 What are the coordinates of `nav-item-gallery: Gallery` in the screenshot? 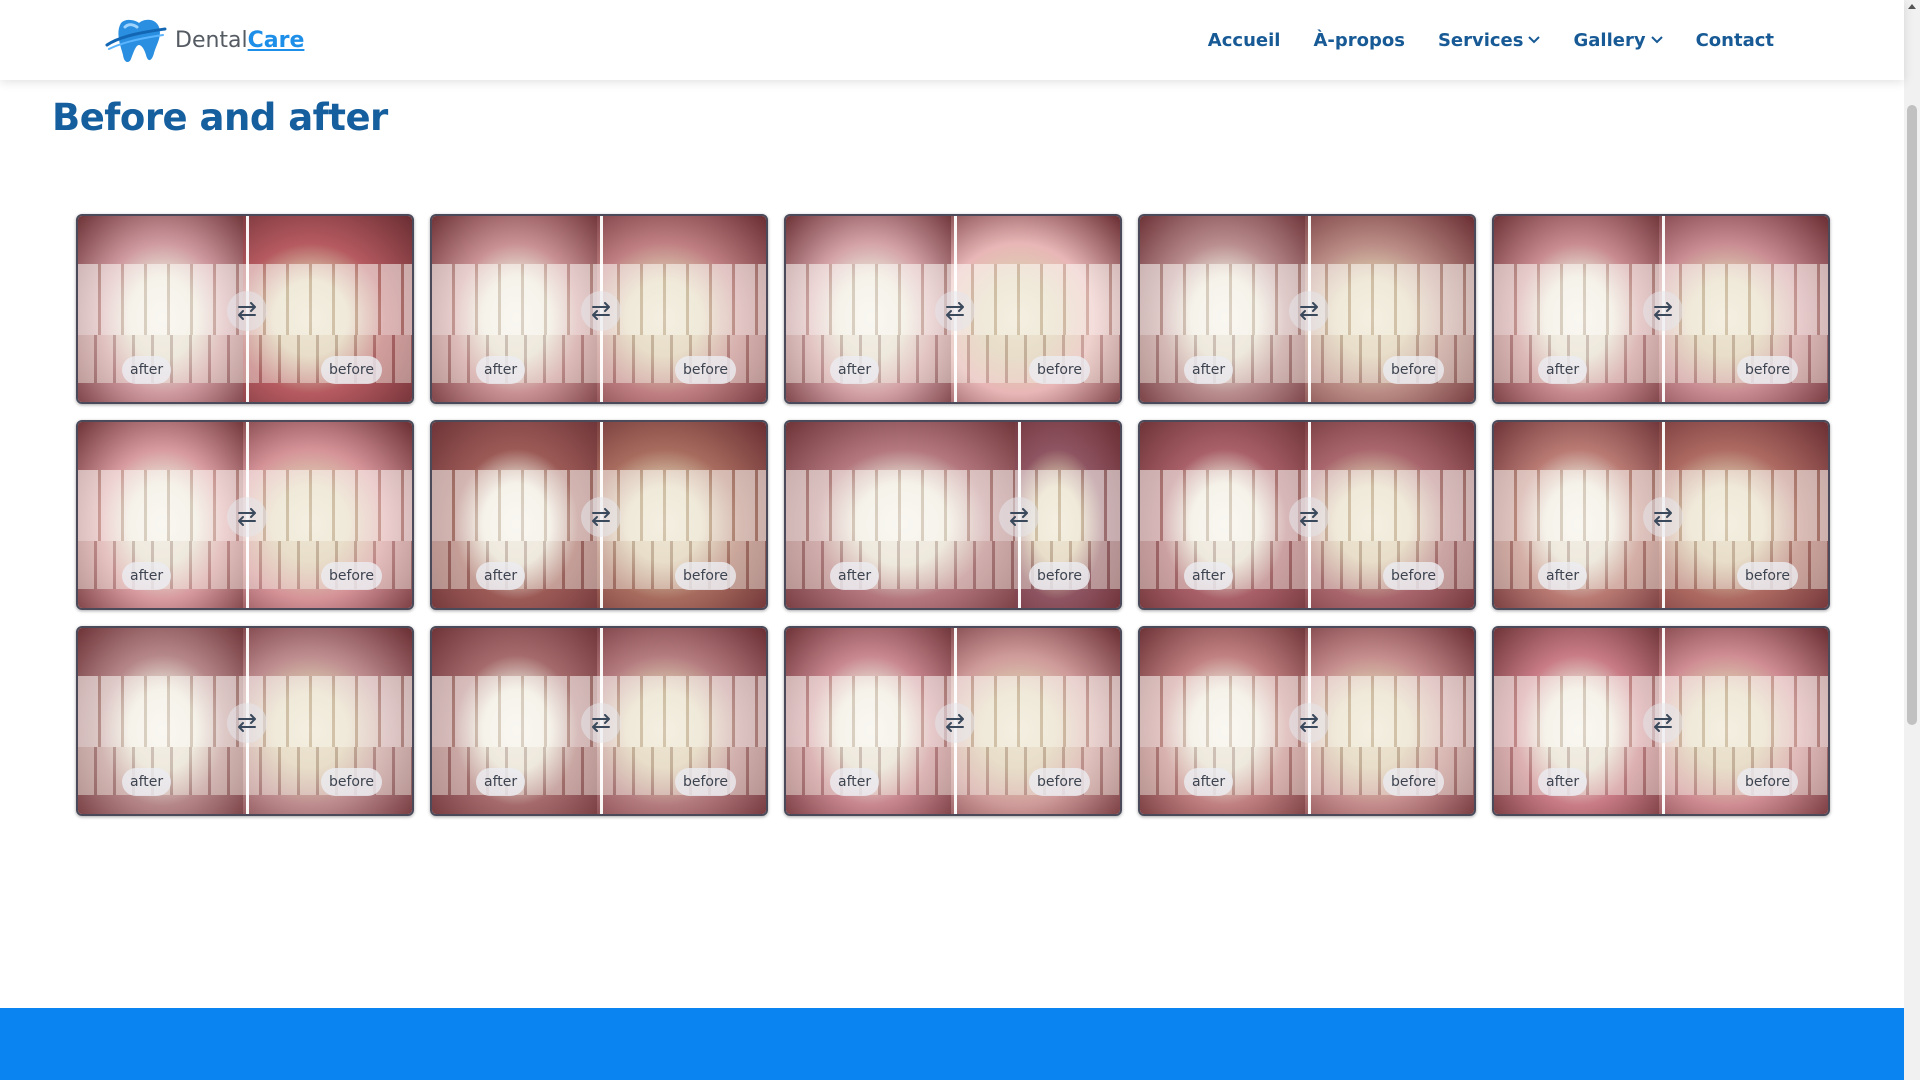 It's located at (1618, 40).